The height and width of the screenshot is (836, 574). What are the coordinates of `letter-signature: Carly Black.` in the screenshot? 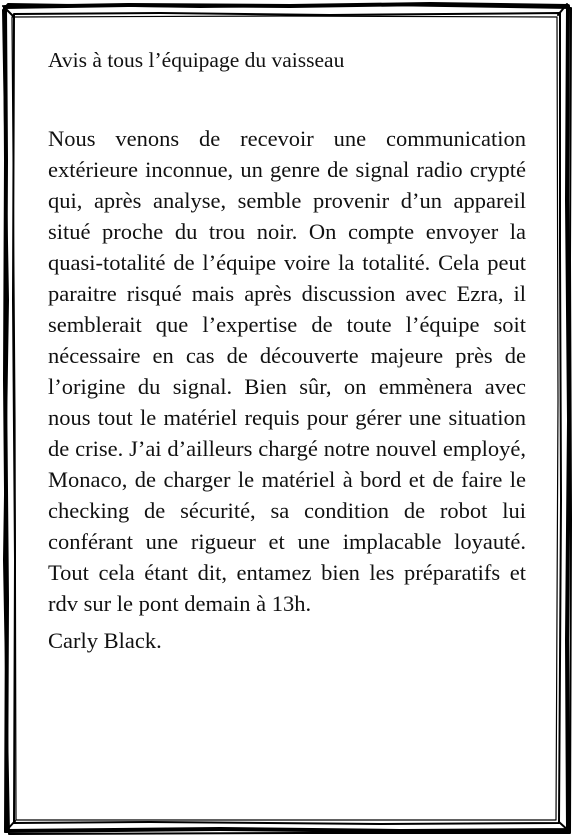 It's located at (105, 640).